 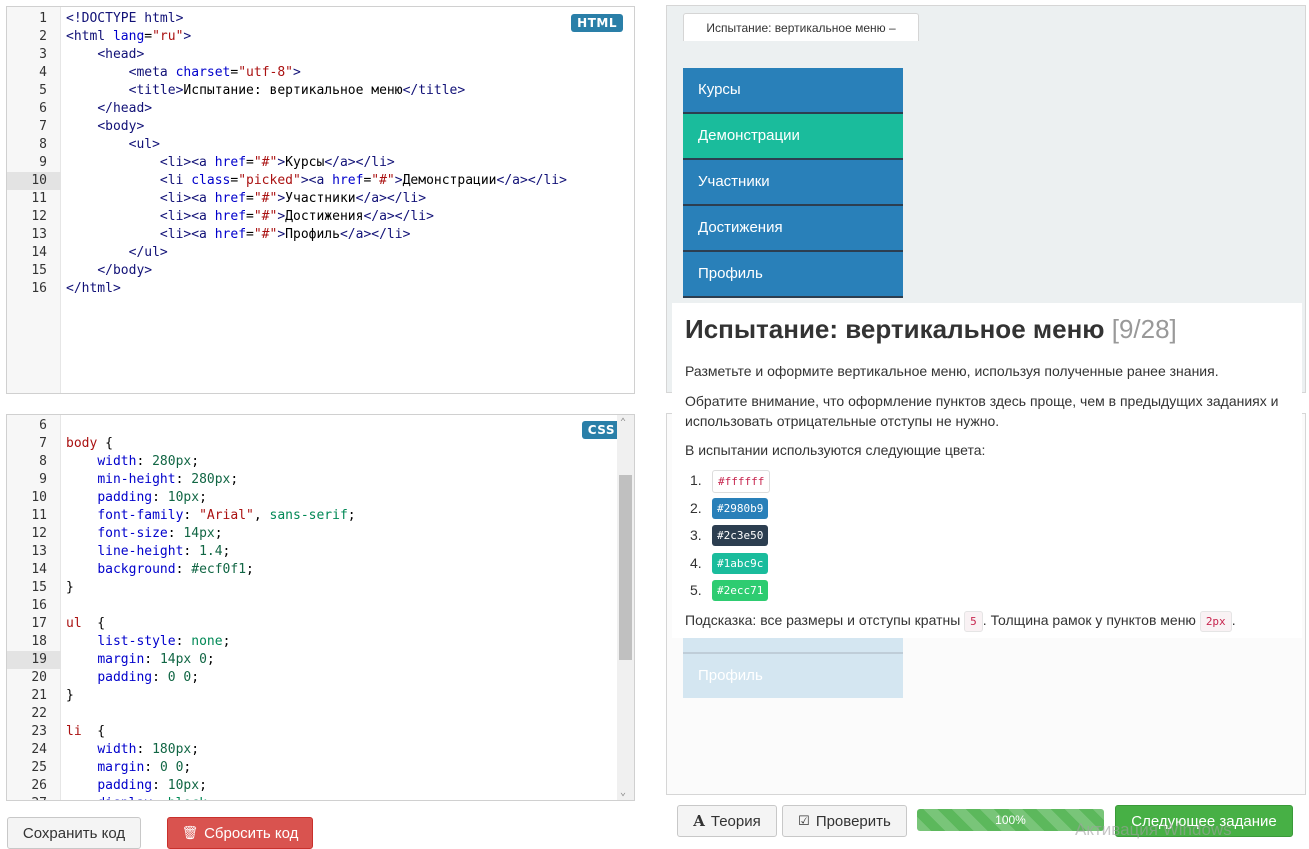 I want to click on scrollbar-thumb, so click(x=625, y=567).